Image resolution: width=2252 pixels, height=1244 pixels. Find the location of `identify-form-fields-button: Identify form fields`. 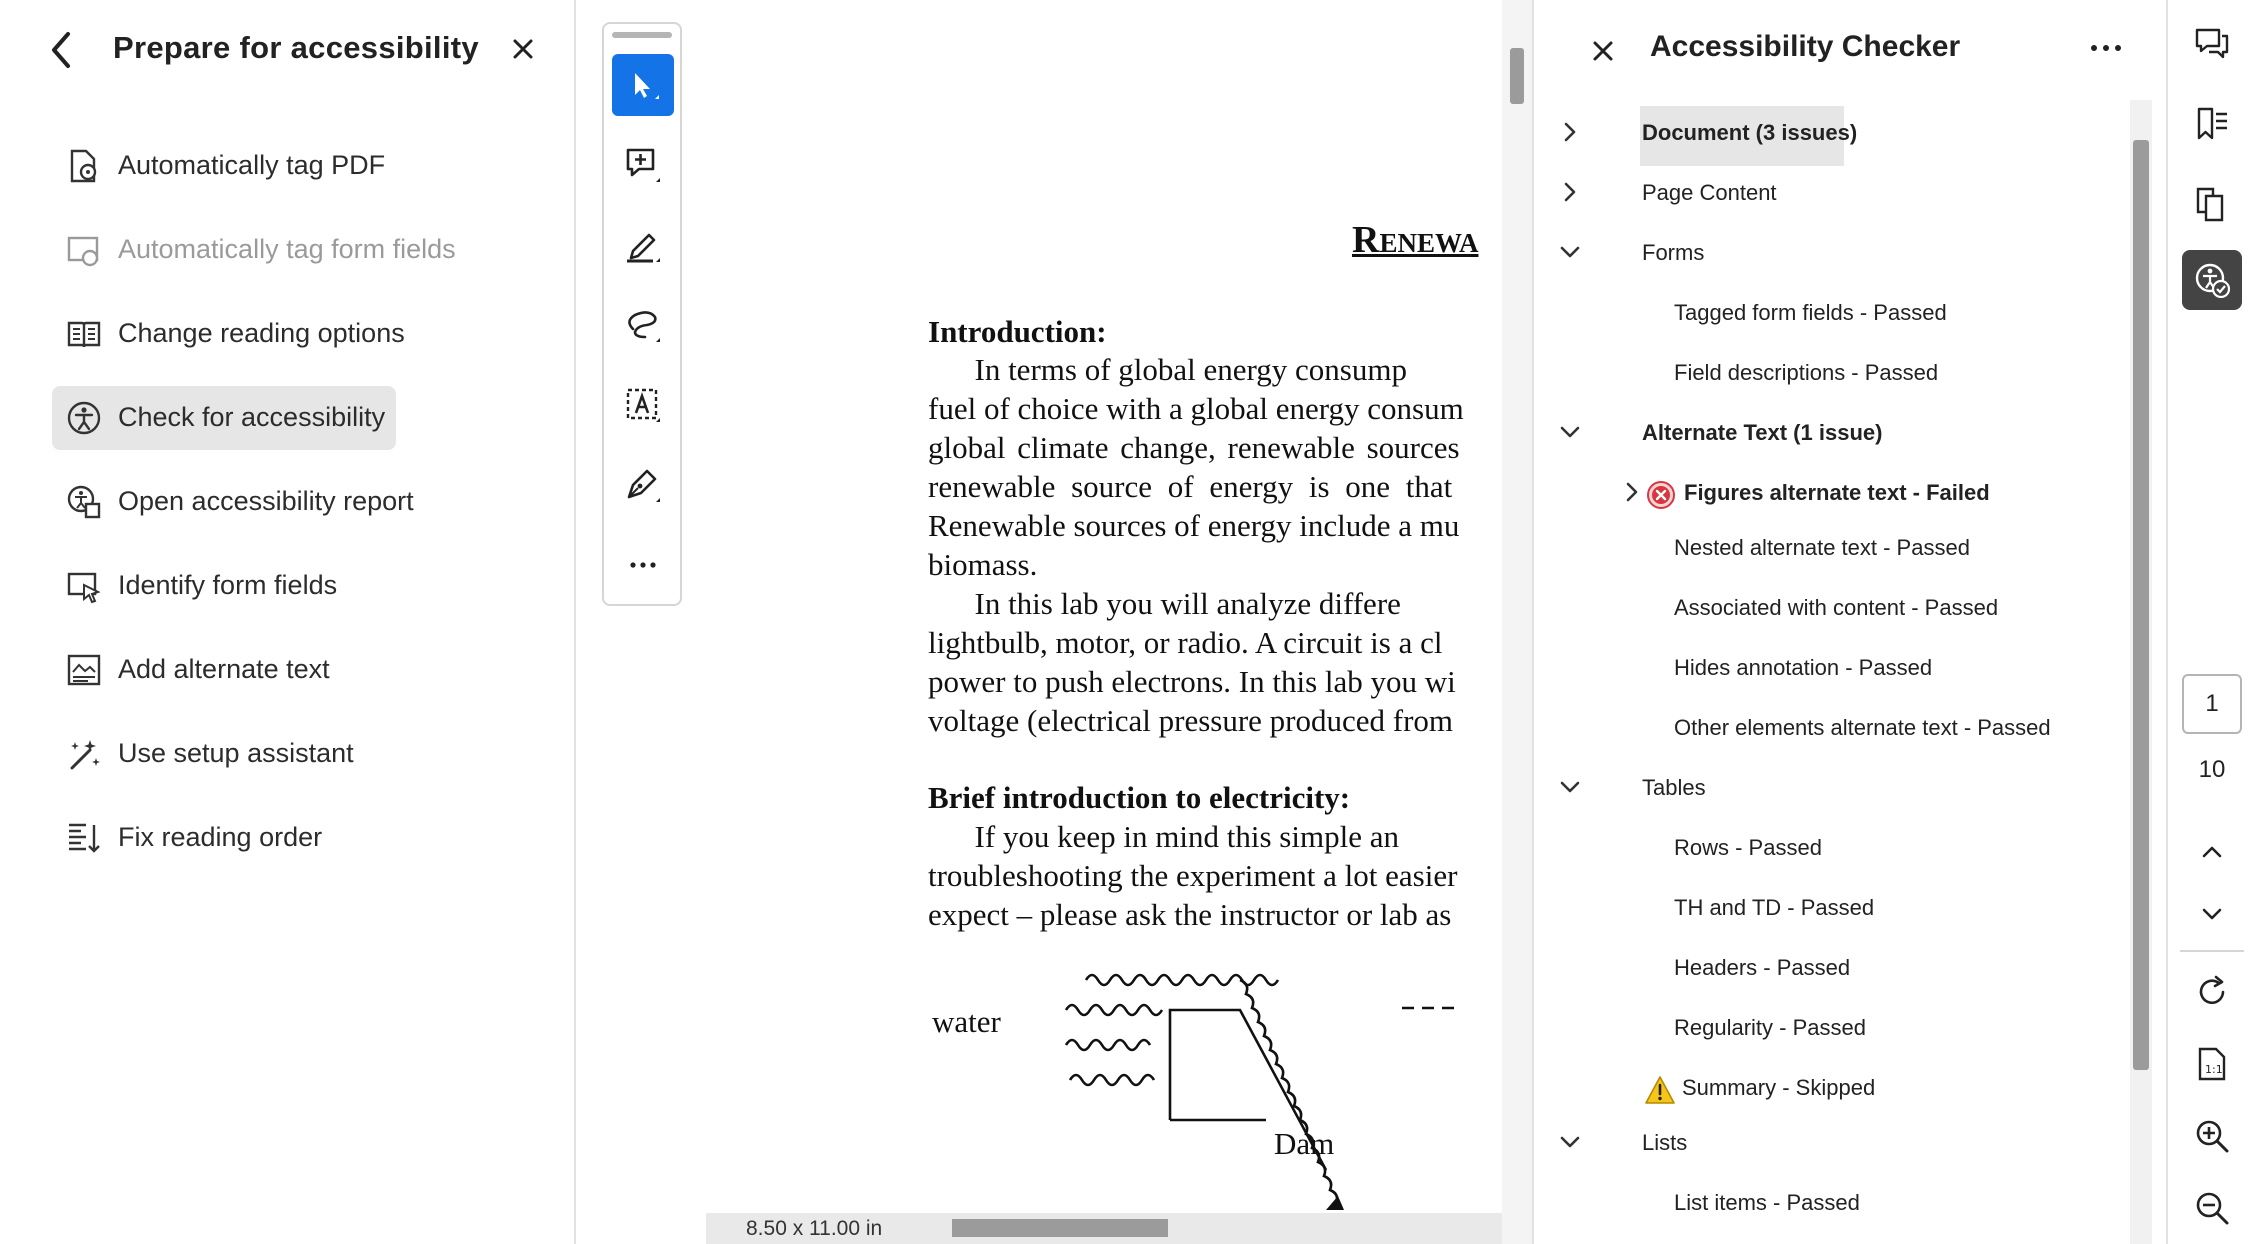

identify-form-fields-button: Identify form fields is located at coordinates (224, 586).